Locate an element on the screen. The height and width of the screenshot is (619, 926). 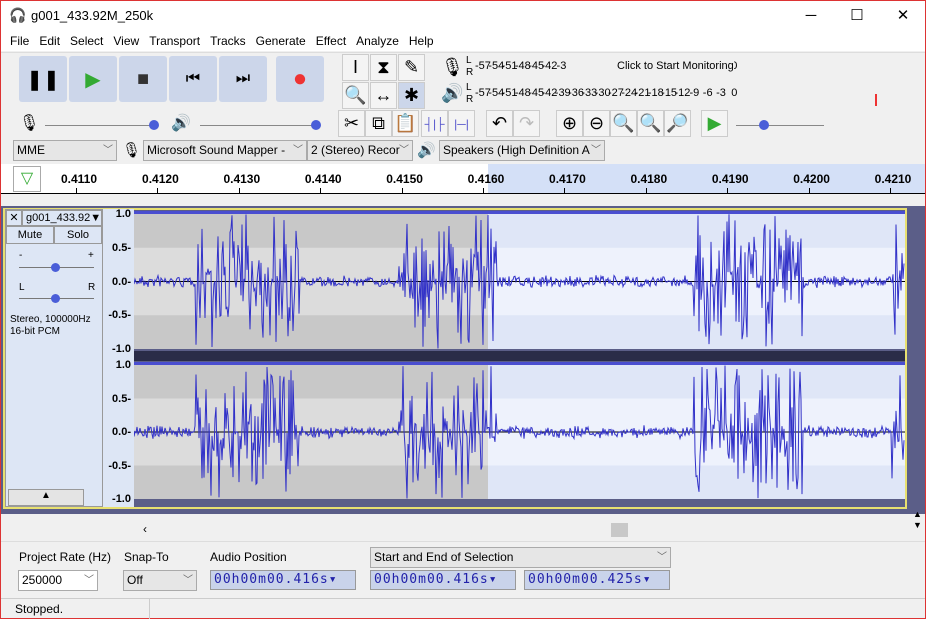
meter-tick-label: -39 is located at coordinates (562, 93).